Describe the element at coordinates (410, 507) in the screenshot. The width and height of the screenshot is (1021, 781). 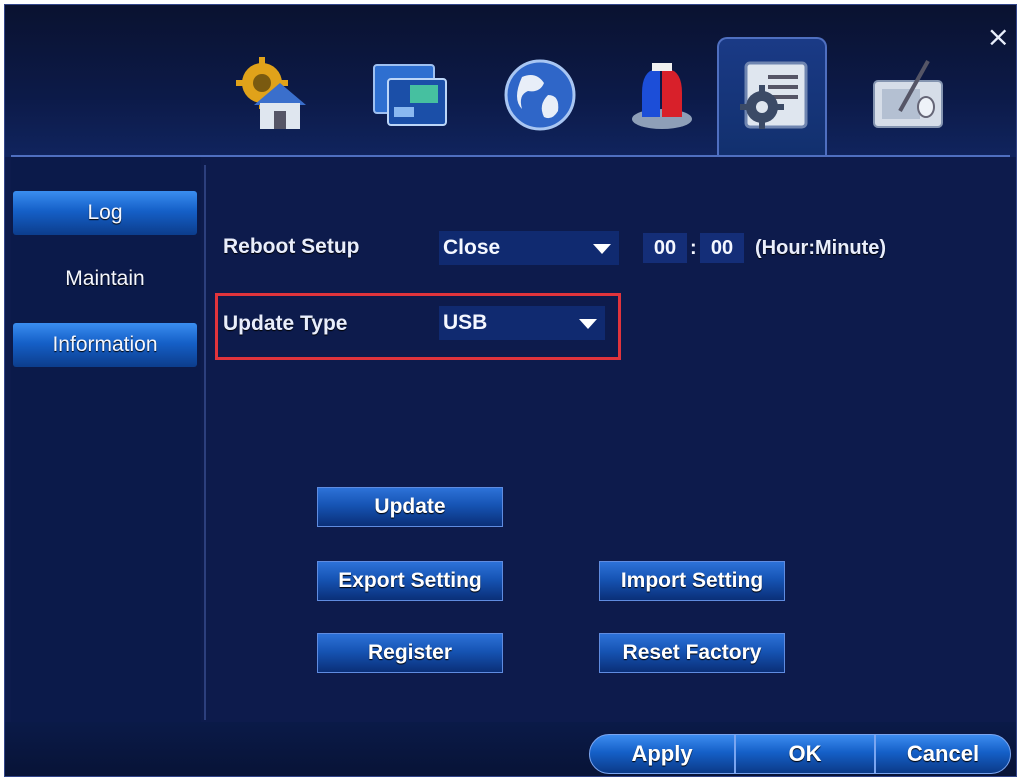
I see `update-button: Update` at that location.